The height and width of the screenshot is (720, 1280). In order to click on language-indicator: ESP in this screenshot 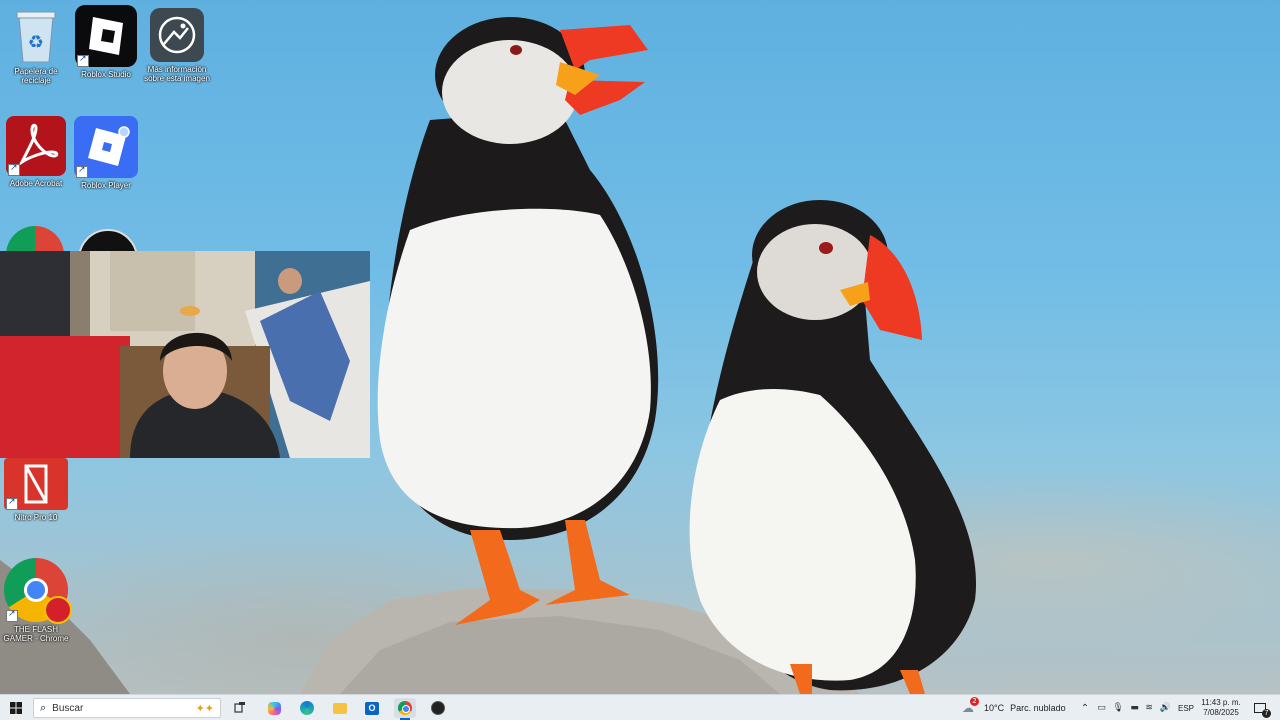, I will do `click(1186, 708)`.